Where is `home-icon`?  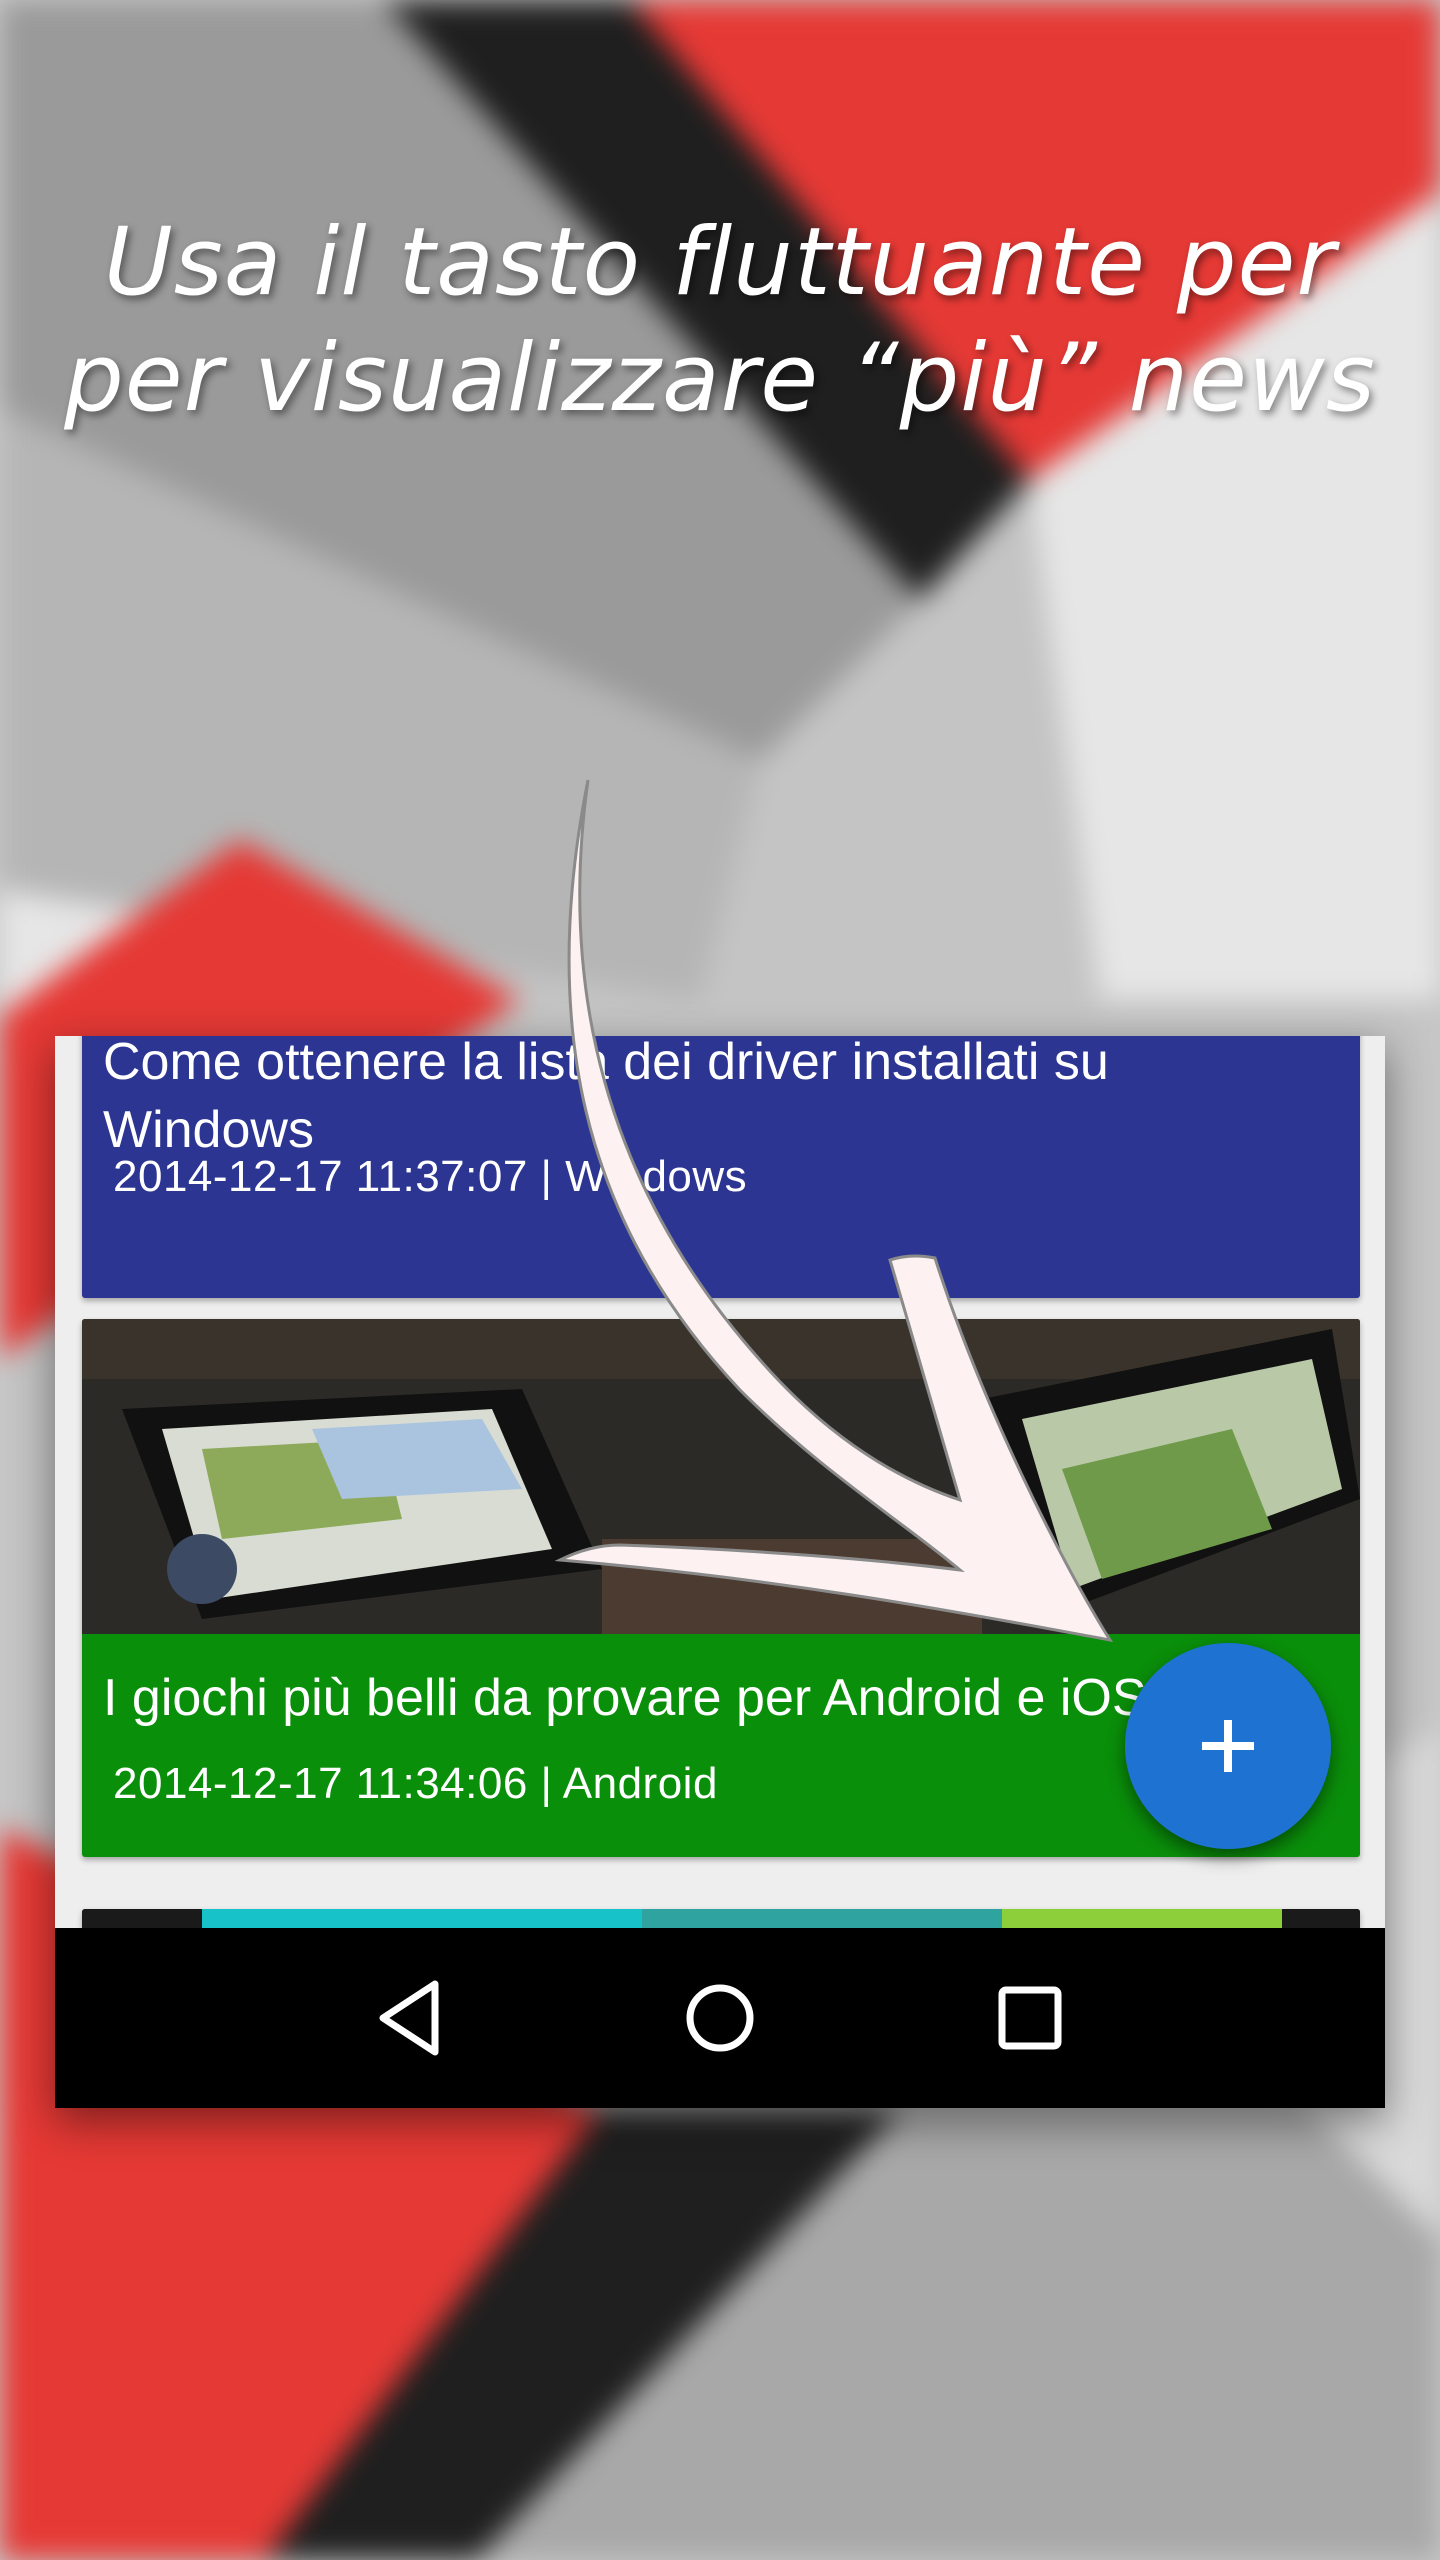 home-icon is located at coordinates (720, 2018).